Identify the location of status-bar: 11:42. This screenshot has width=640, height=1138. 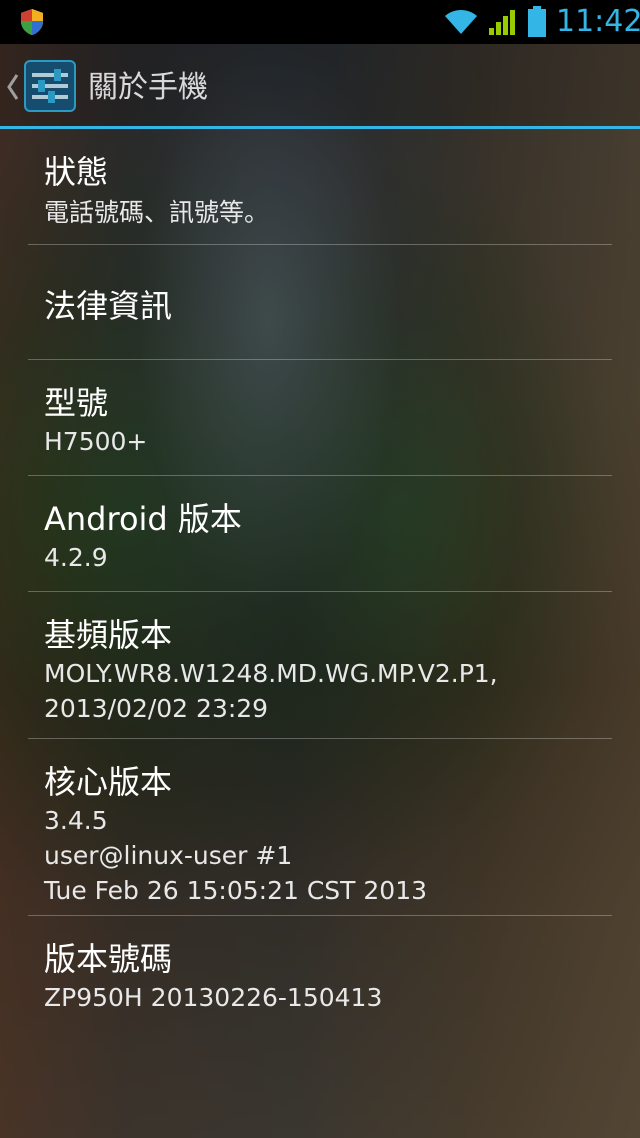
(320, 22).